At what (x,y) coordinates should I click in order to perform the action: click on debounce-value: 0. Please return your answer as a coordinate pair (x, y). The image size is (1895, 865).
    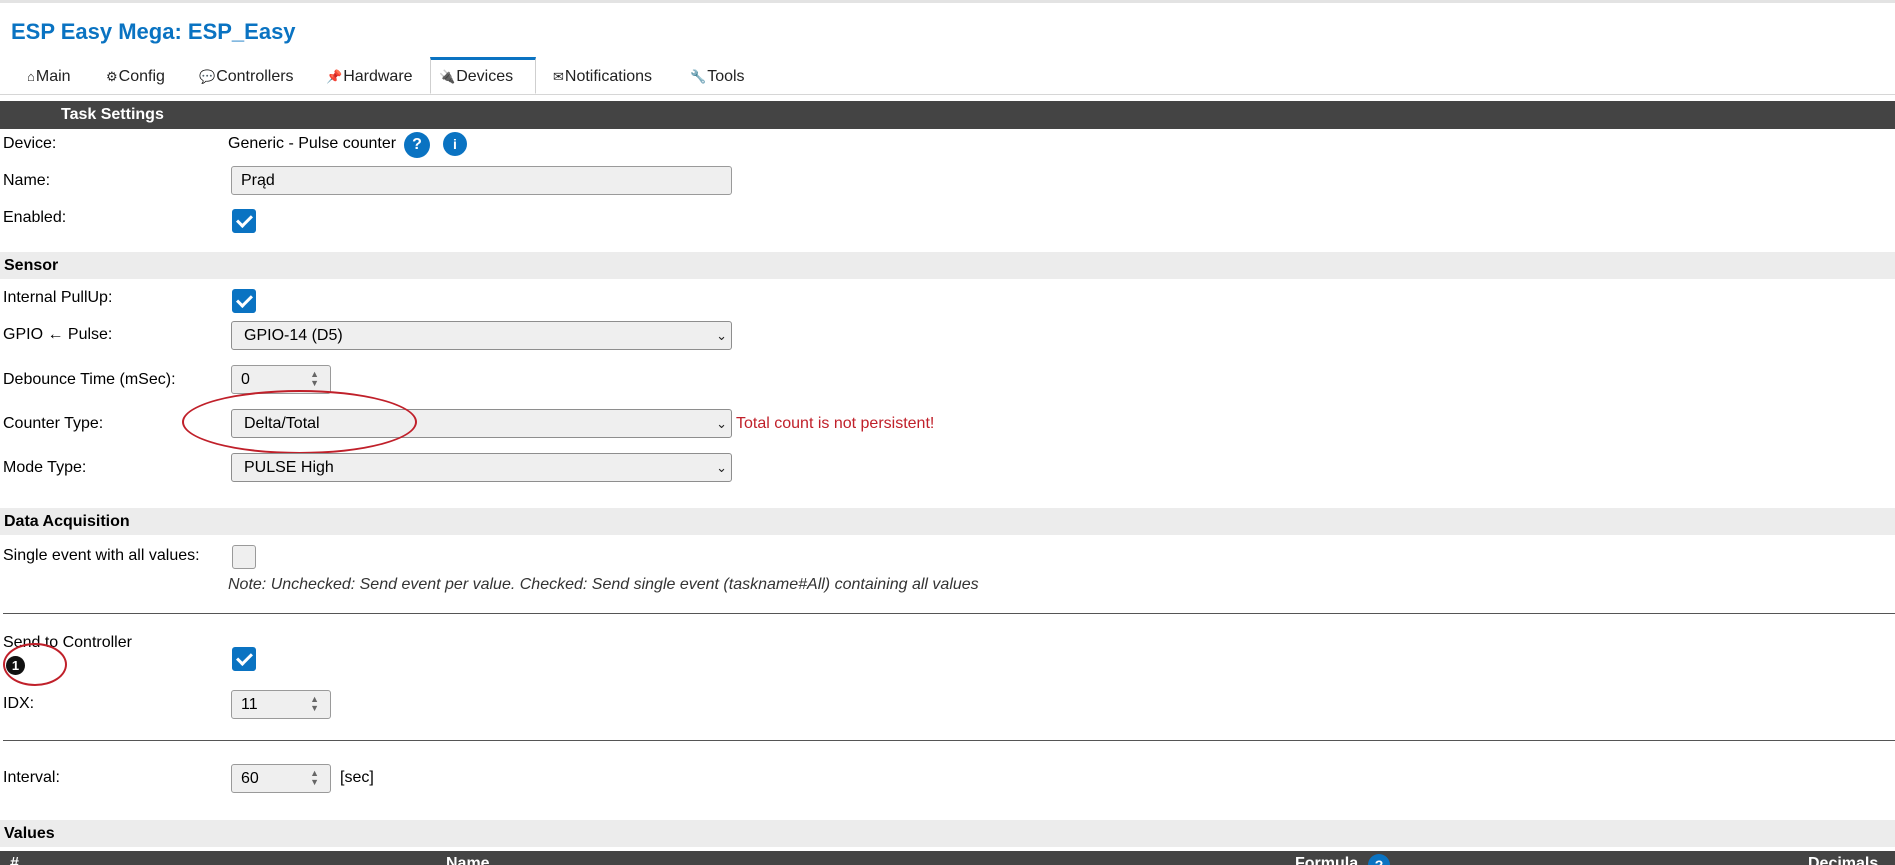
    Looking at the image, I should click on (245, 379).